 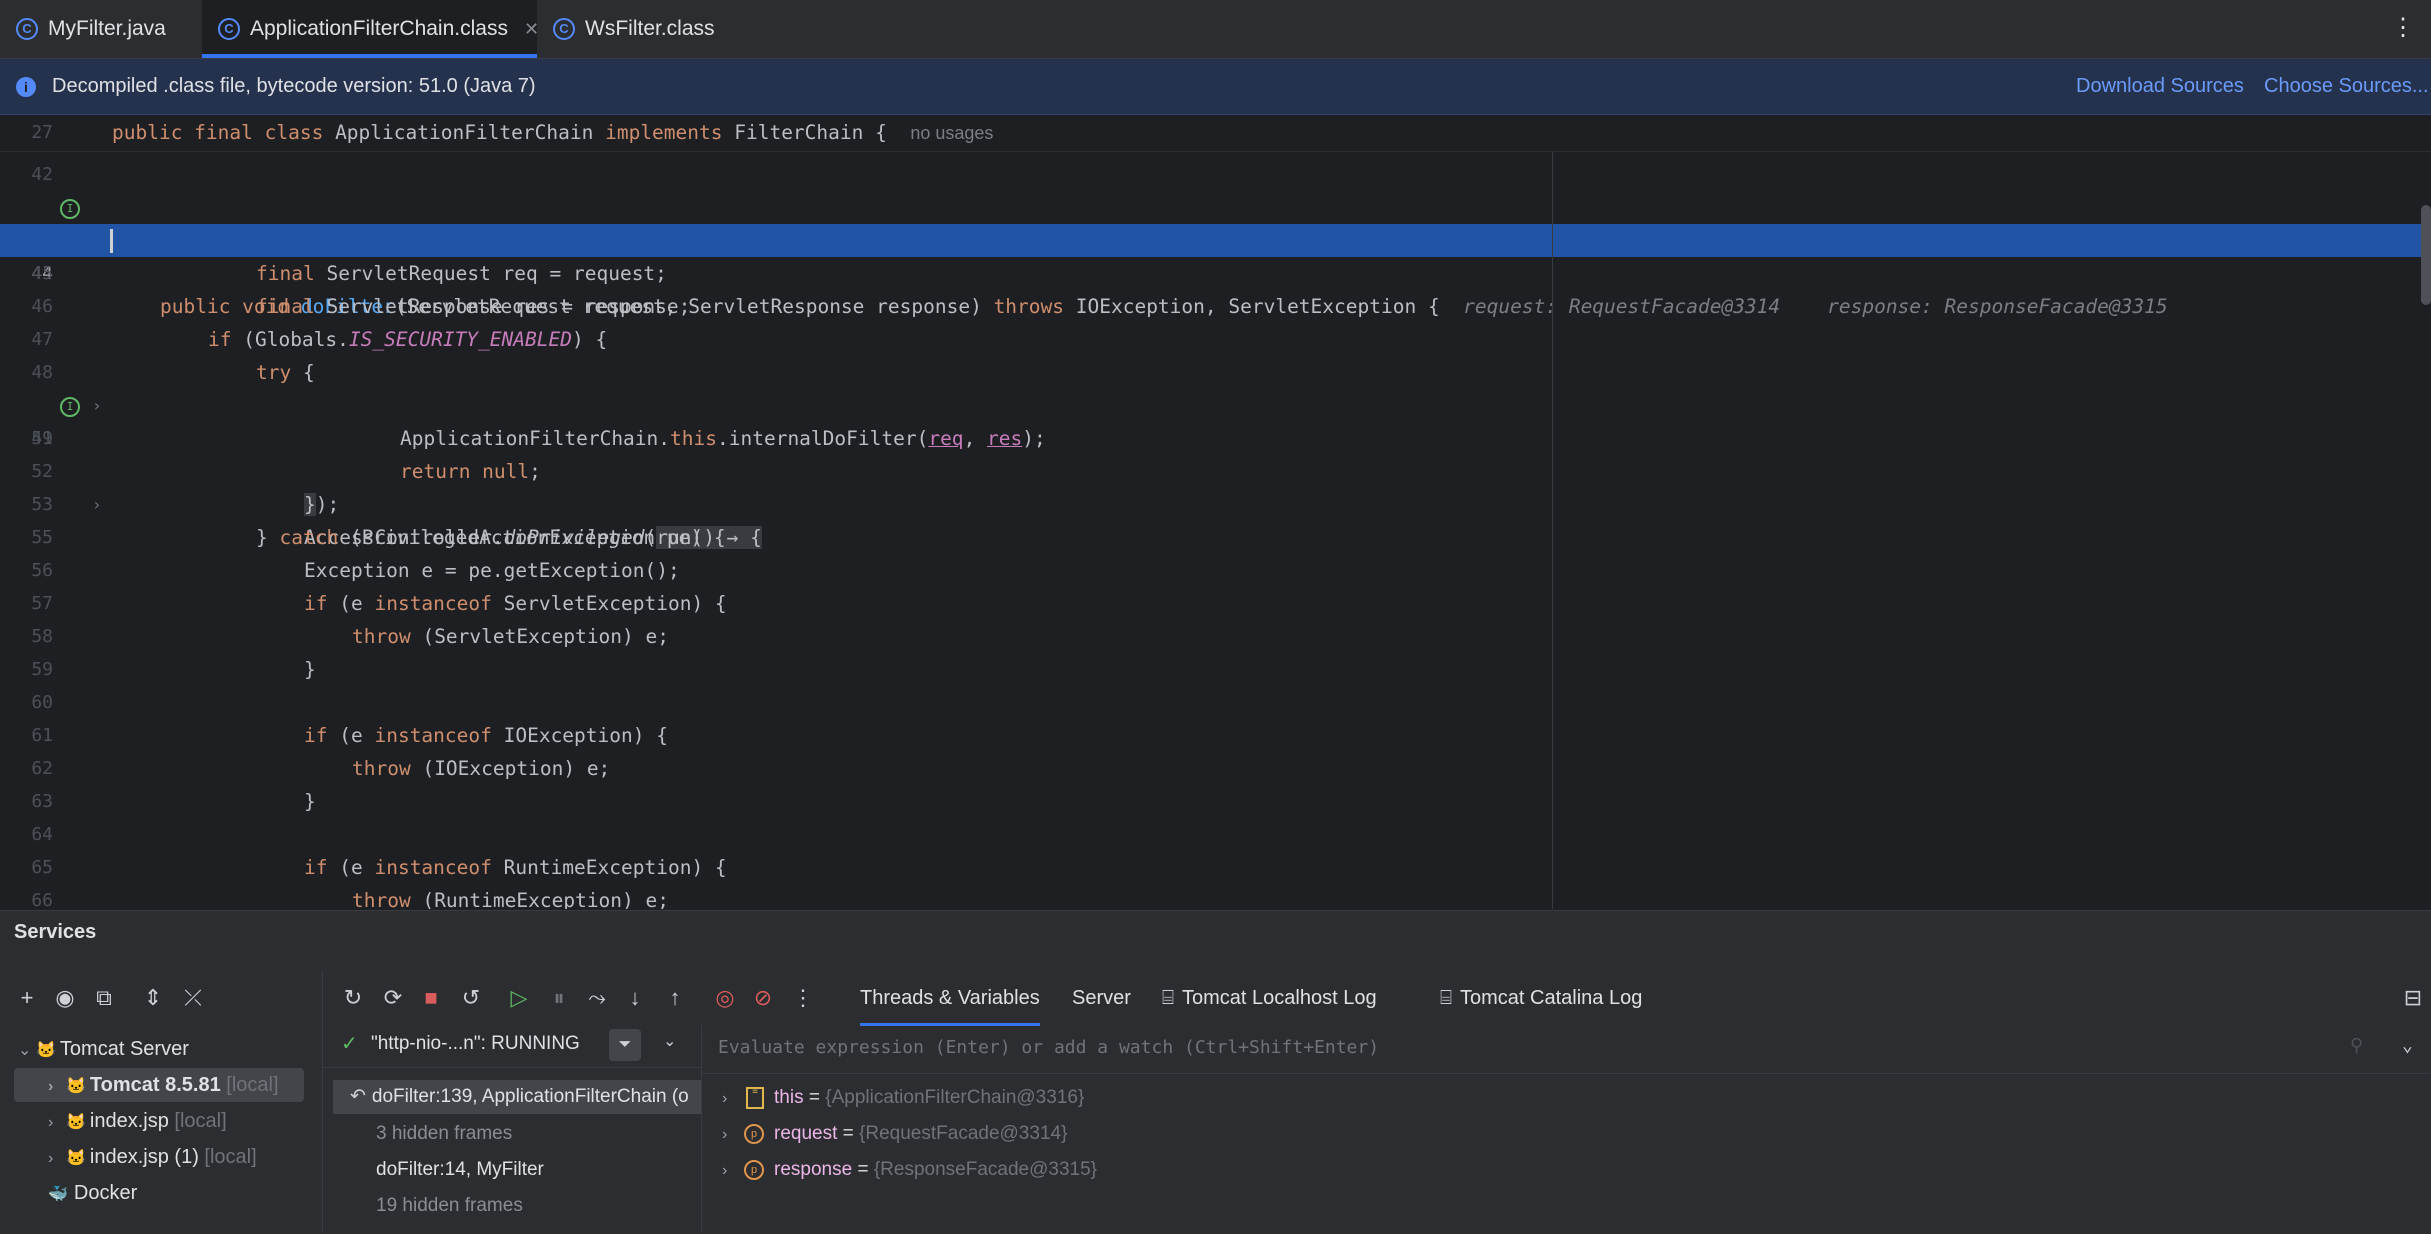 What do you see at coordinates (144, 1157) in the screenshot?
I see `tree-label: index.jsp (1)` at bounding box center [144, 1157].